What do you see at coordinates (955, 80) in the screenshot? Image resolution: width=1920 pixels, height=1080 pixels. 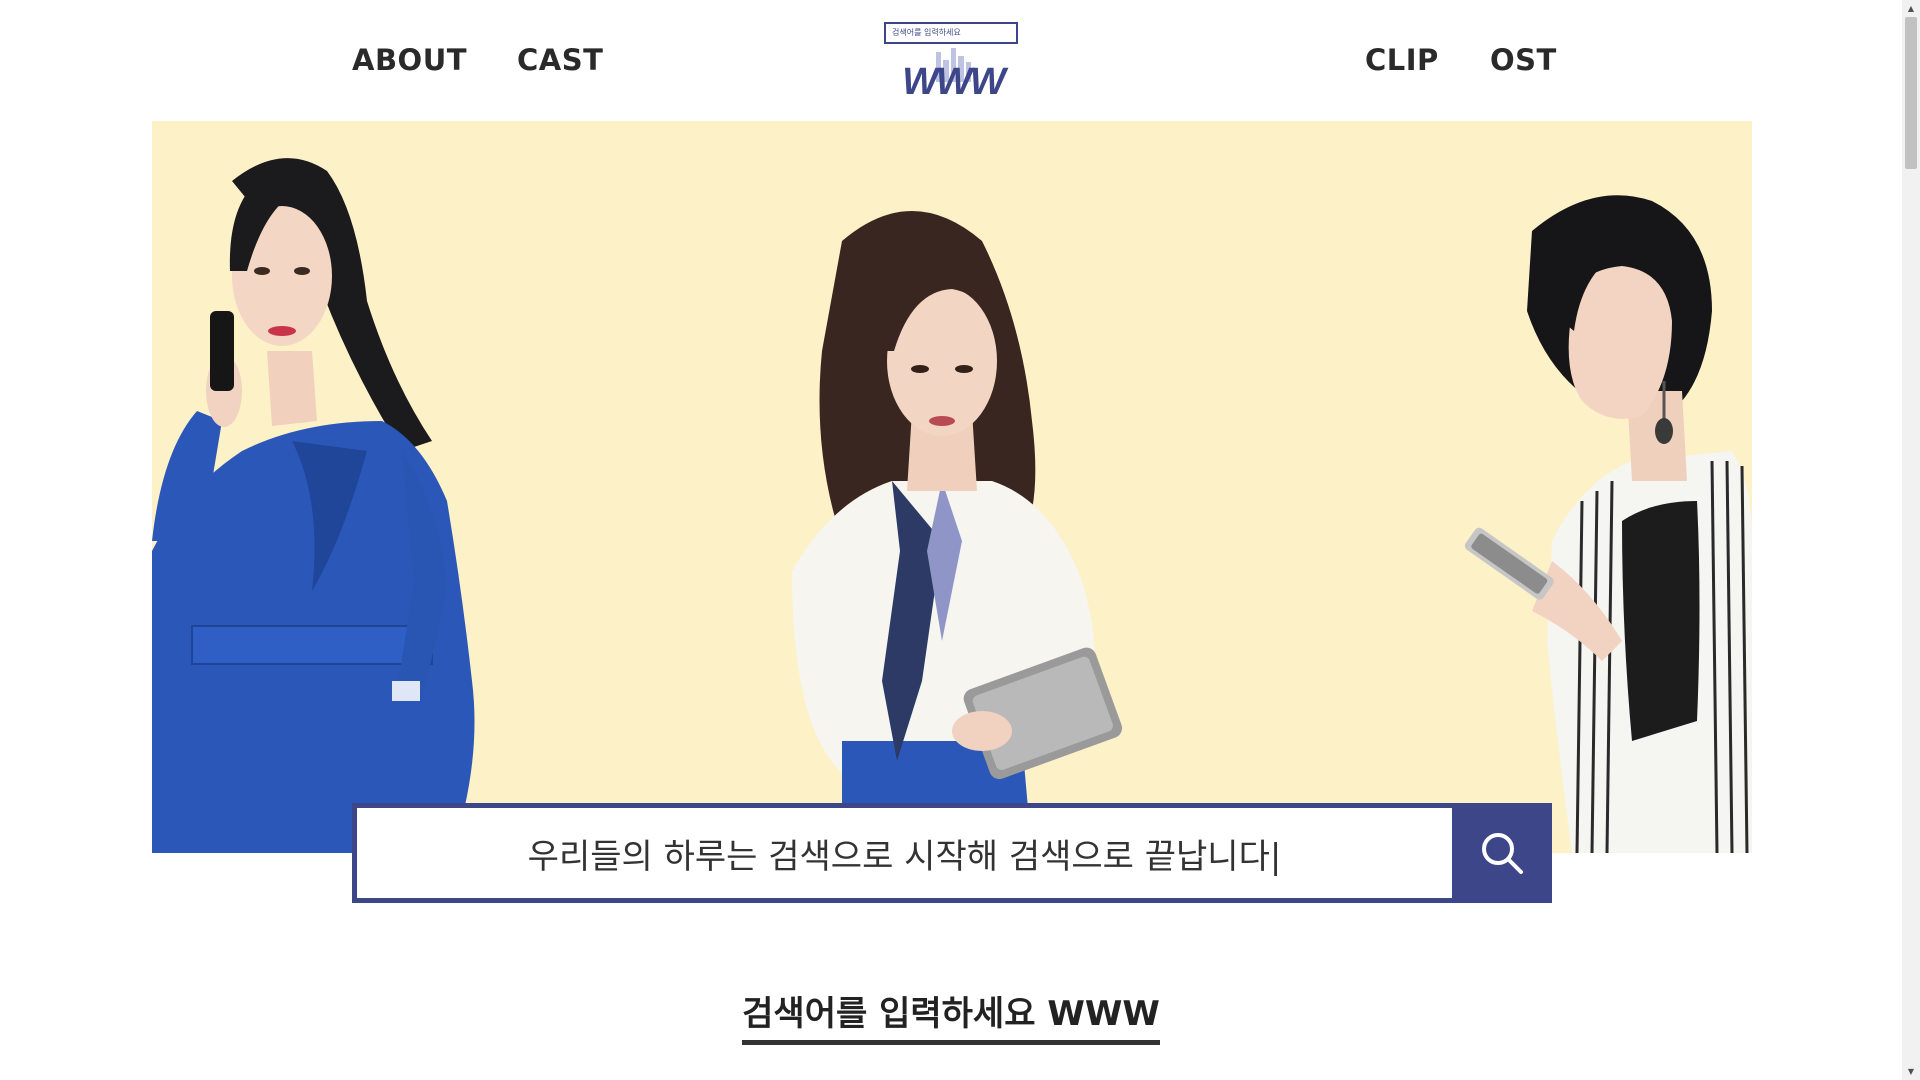 I see `logo-wordmark-text: WWW` at bounding box center [955, 80].